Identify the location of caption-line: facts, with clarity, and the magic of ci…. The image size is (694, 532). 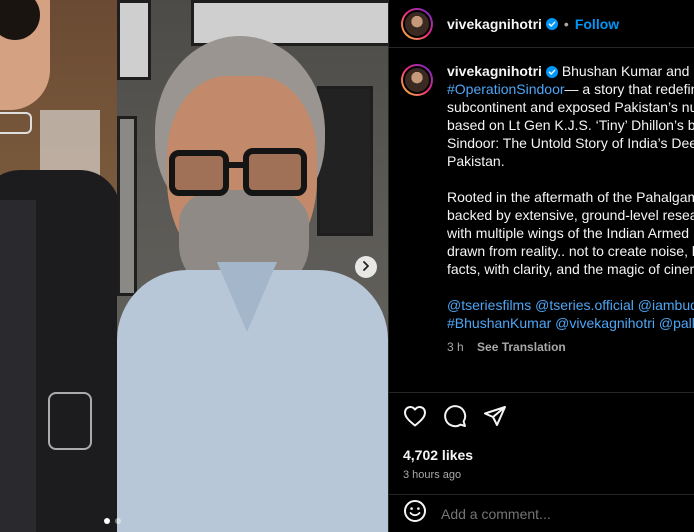
(570, 269).